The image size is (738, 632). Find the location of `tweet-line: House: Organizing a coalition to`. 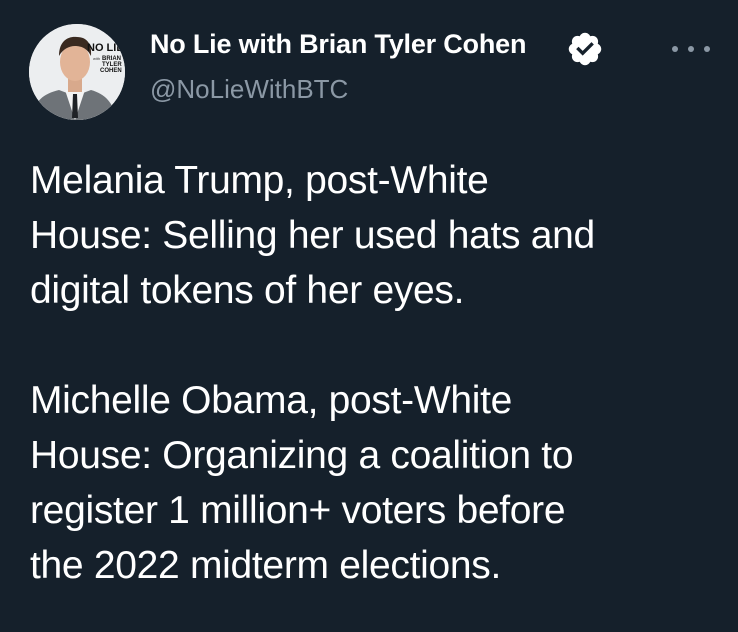

tweet-line: House: Organizing a coalition to is located at coordinates (302, 455).